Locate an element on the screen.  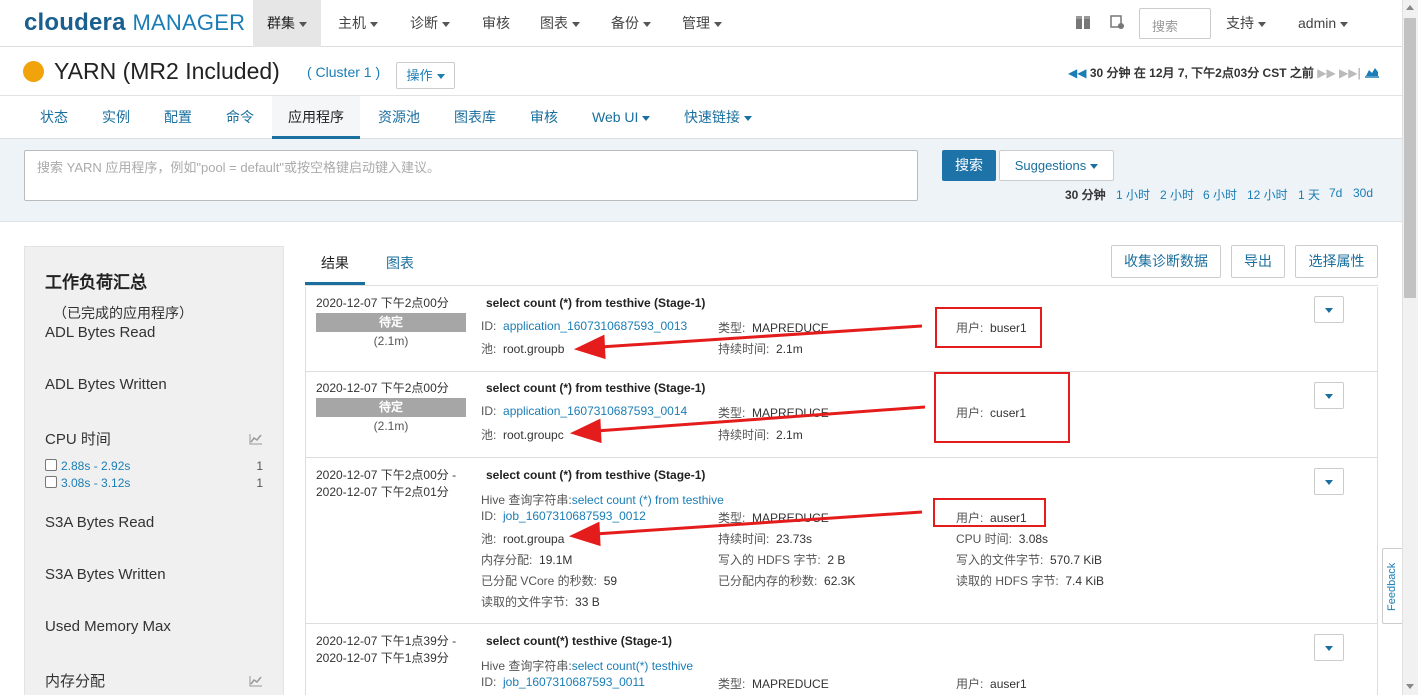
annotation-arrows is located at coordinates (747, 435).